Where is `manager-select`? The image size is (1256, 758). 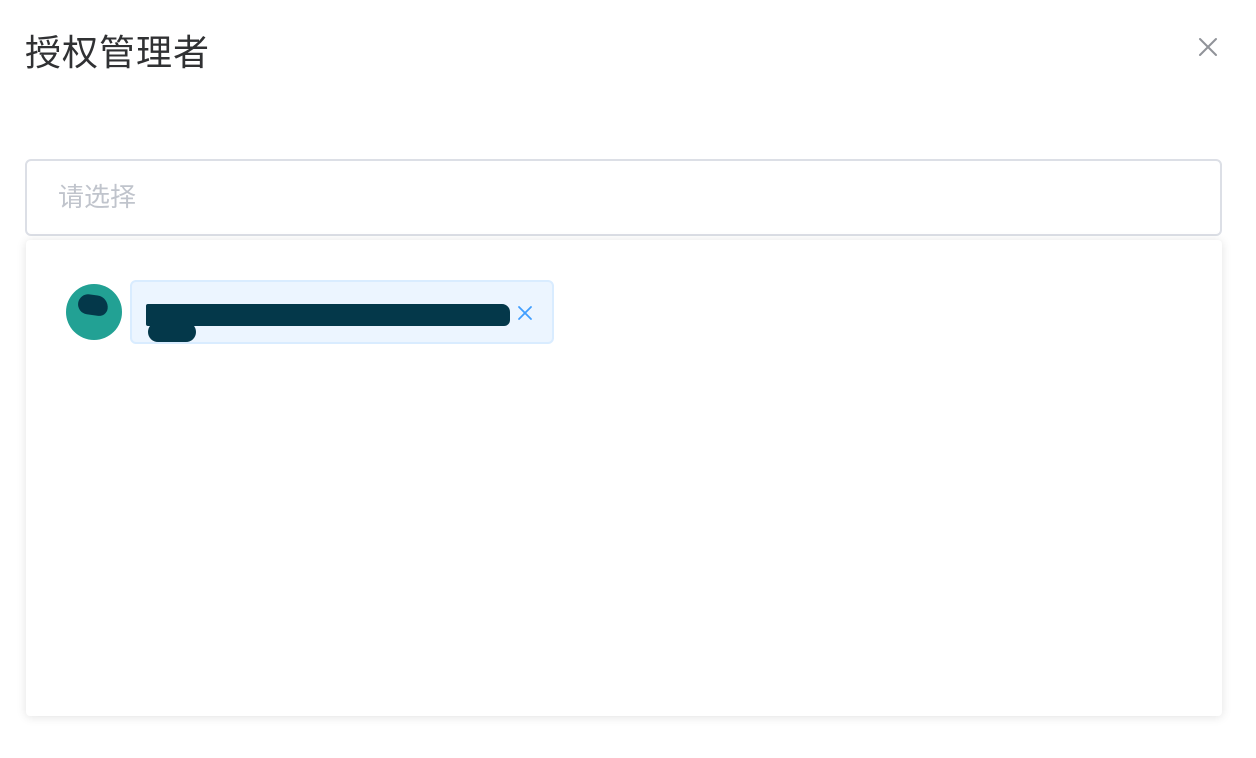
manager-select is located at coordinates (623, 197).